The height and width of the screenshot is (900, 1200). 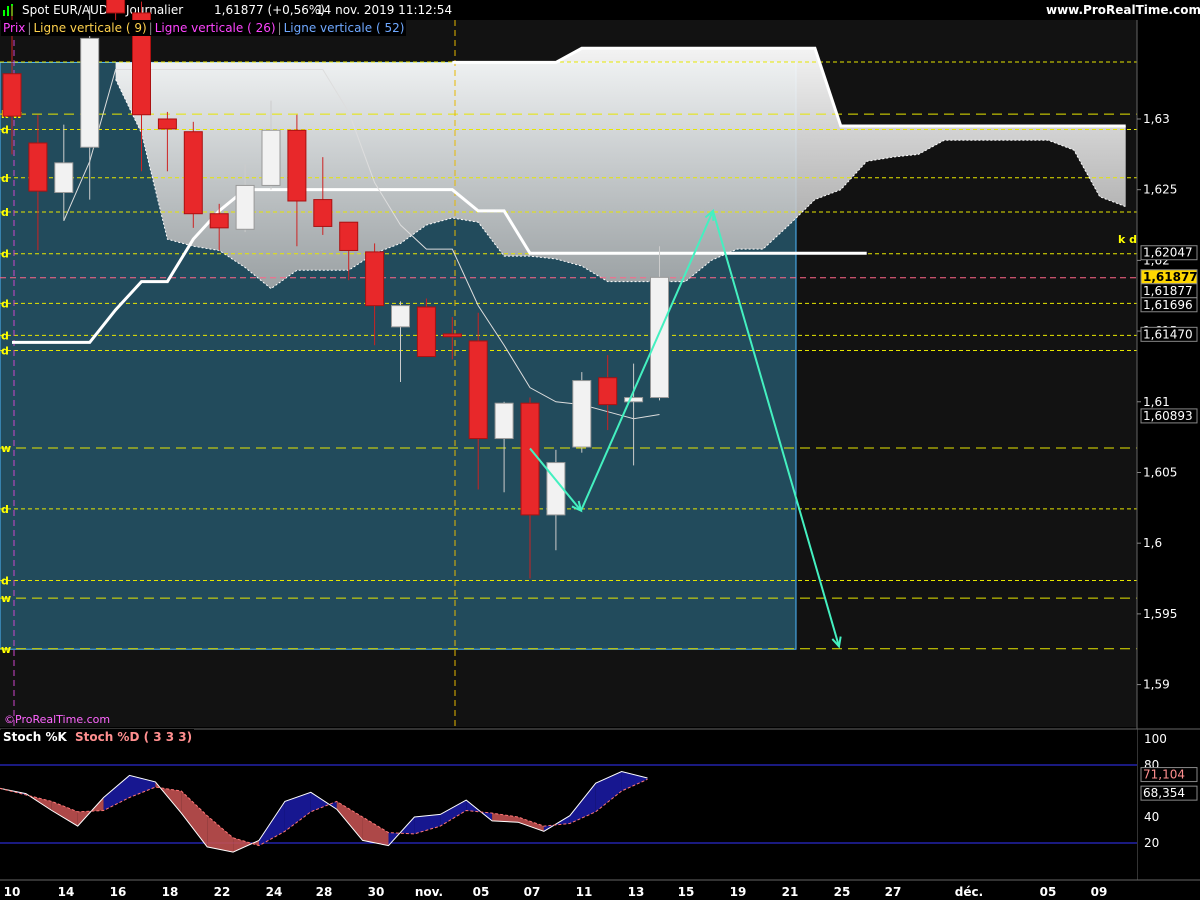 I want to click on price-marker-label: 1,60893, so click(x=1168, y=416).